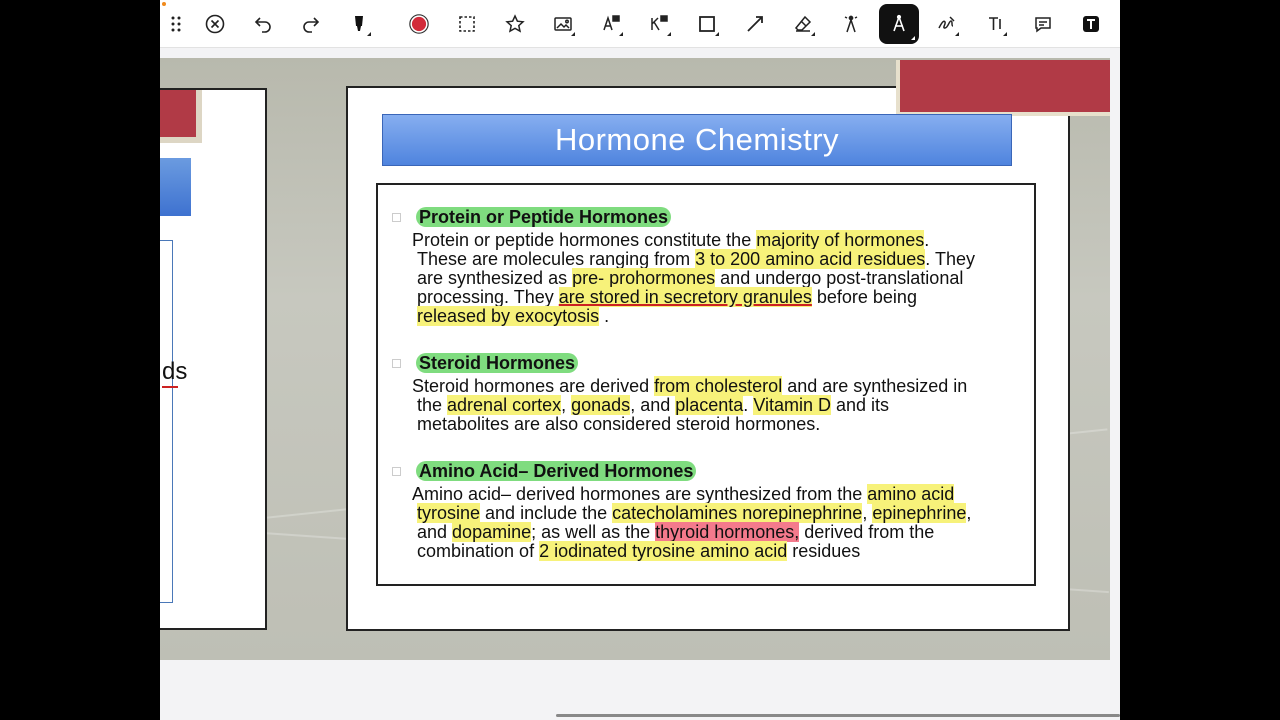 The image size is (1280, 720). I want to click on keyboard-shortcut-icon, so click(659, 24).